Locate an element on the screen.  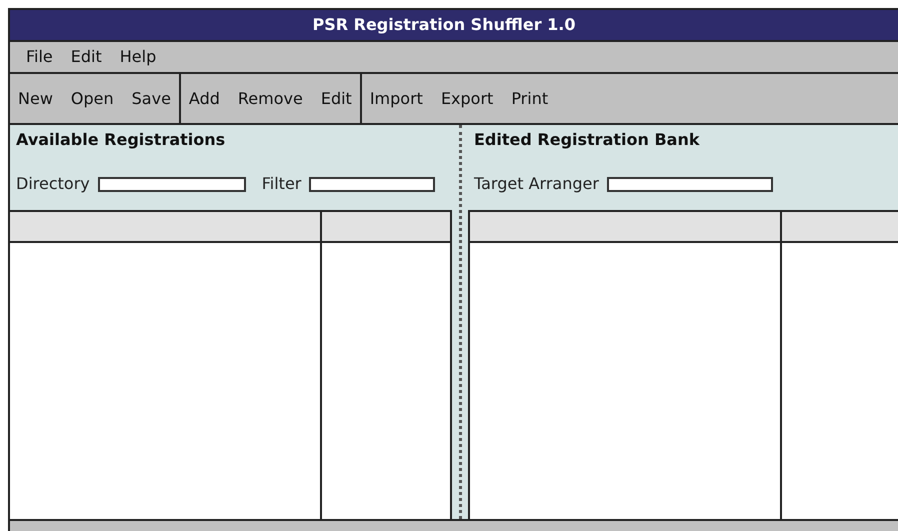
splitter-handle is located at coordinates (460, 322).